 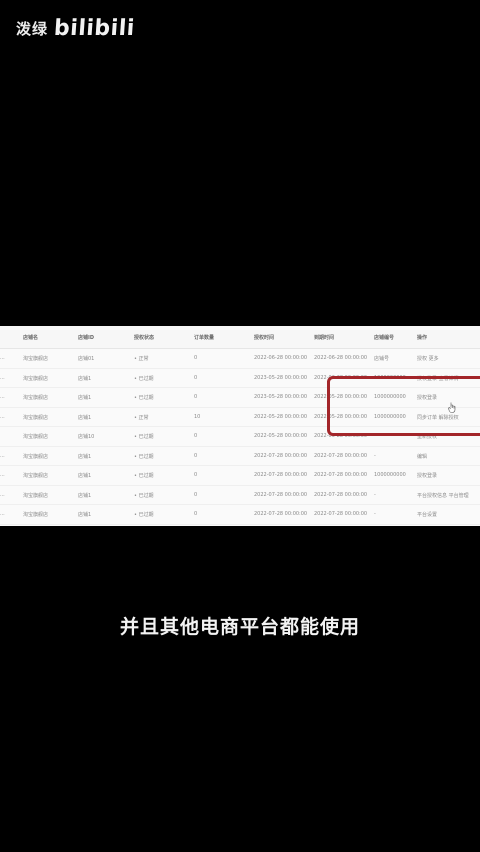 I want to click on column-header: 店铺编号, so click(x=384, y=337).